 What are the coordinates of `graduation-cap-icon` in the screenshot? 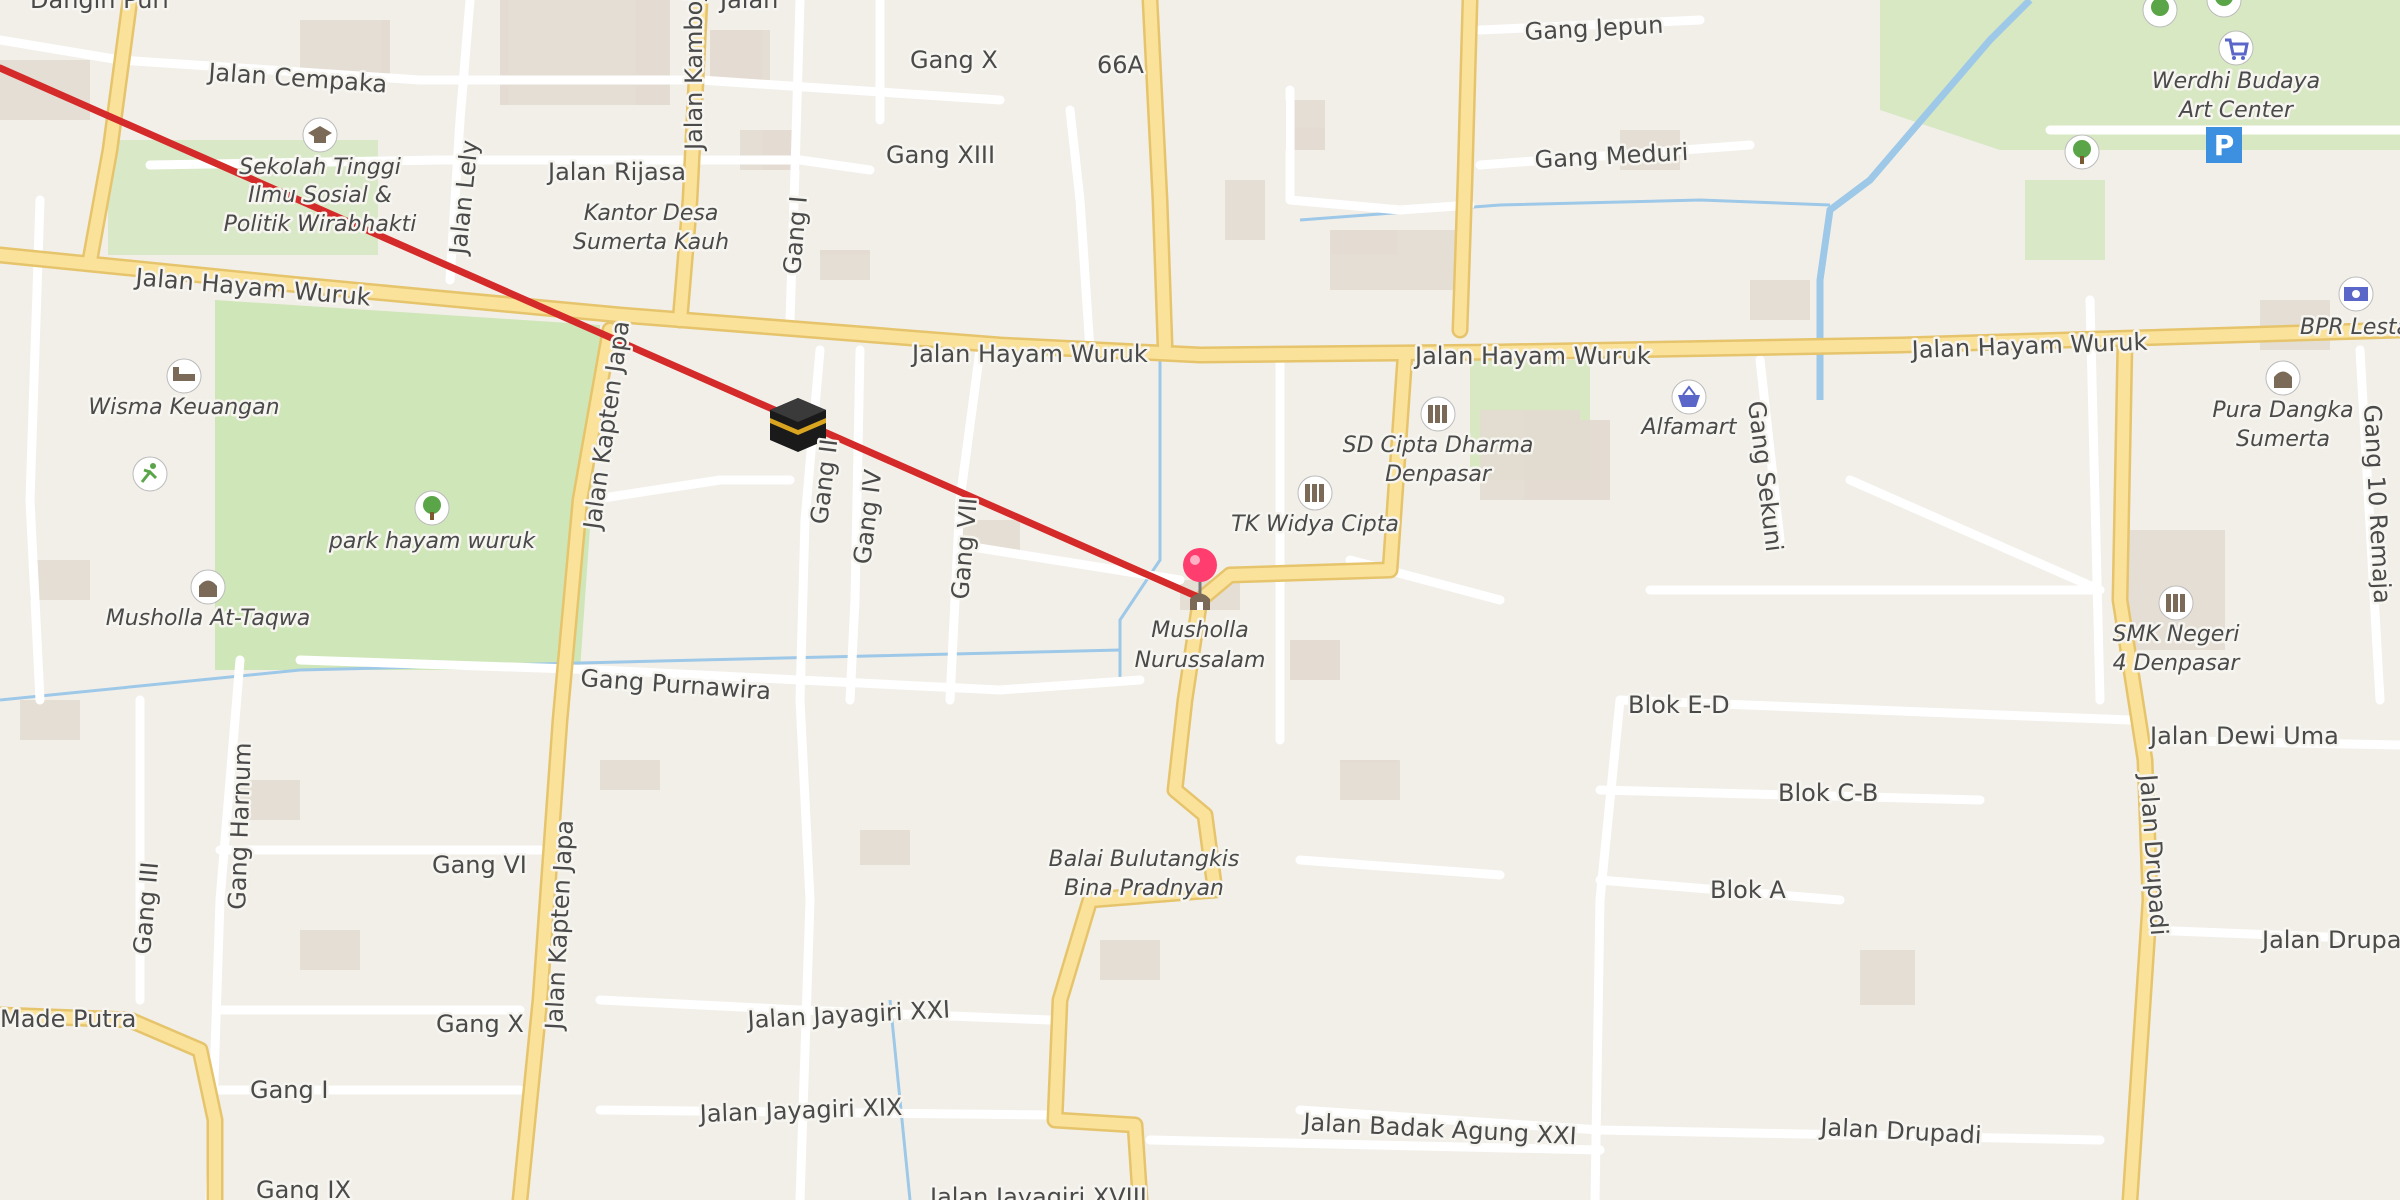 It's located at (320, 135).